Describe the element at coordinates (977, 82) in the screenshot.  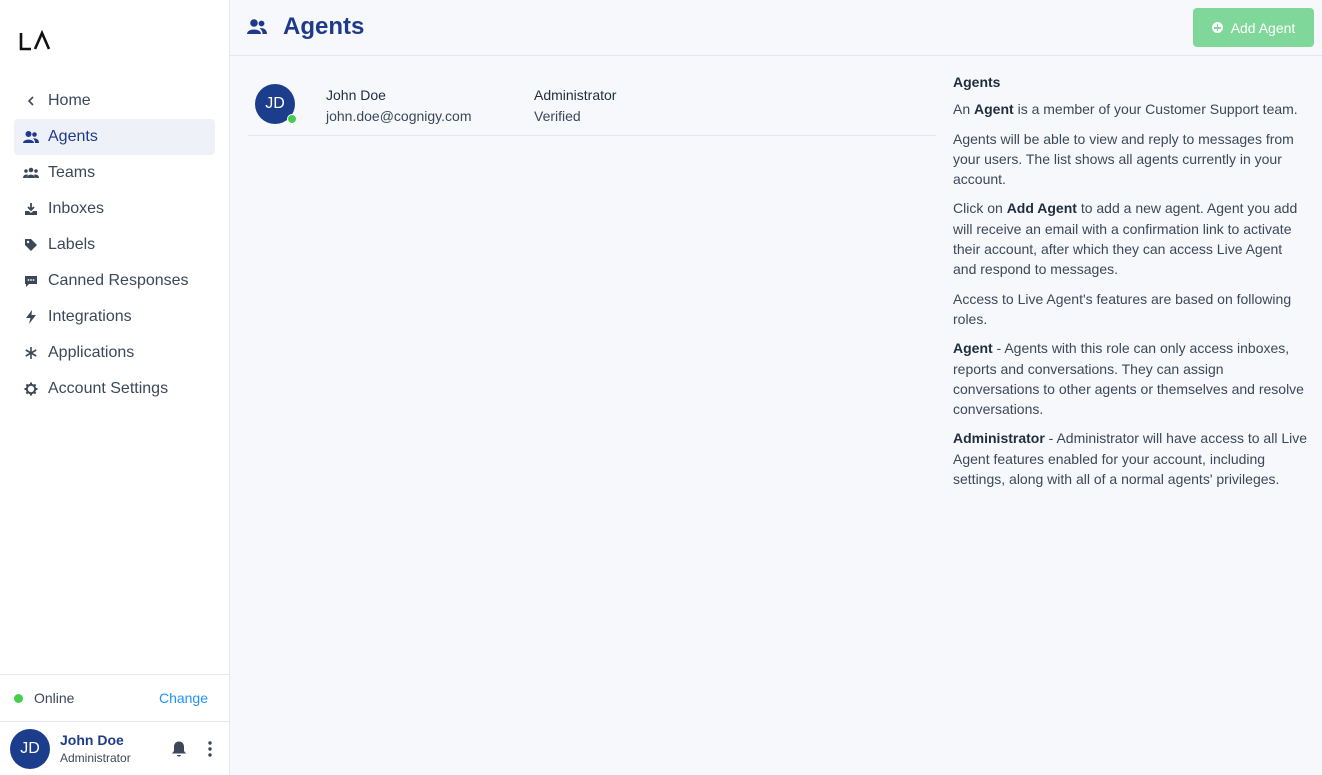
I see `help-title: Agents` at that location.